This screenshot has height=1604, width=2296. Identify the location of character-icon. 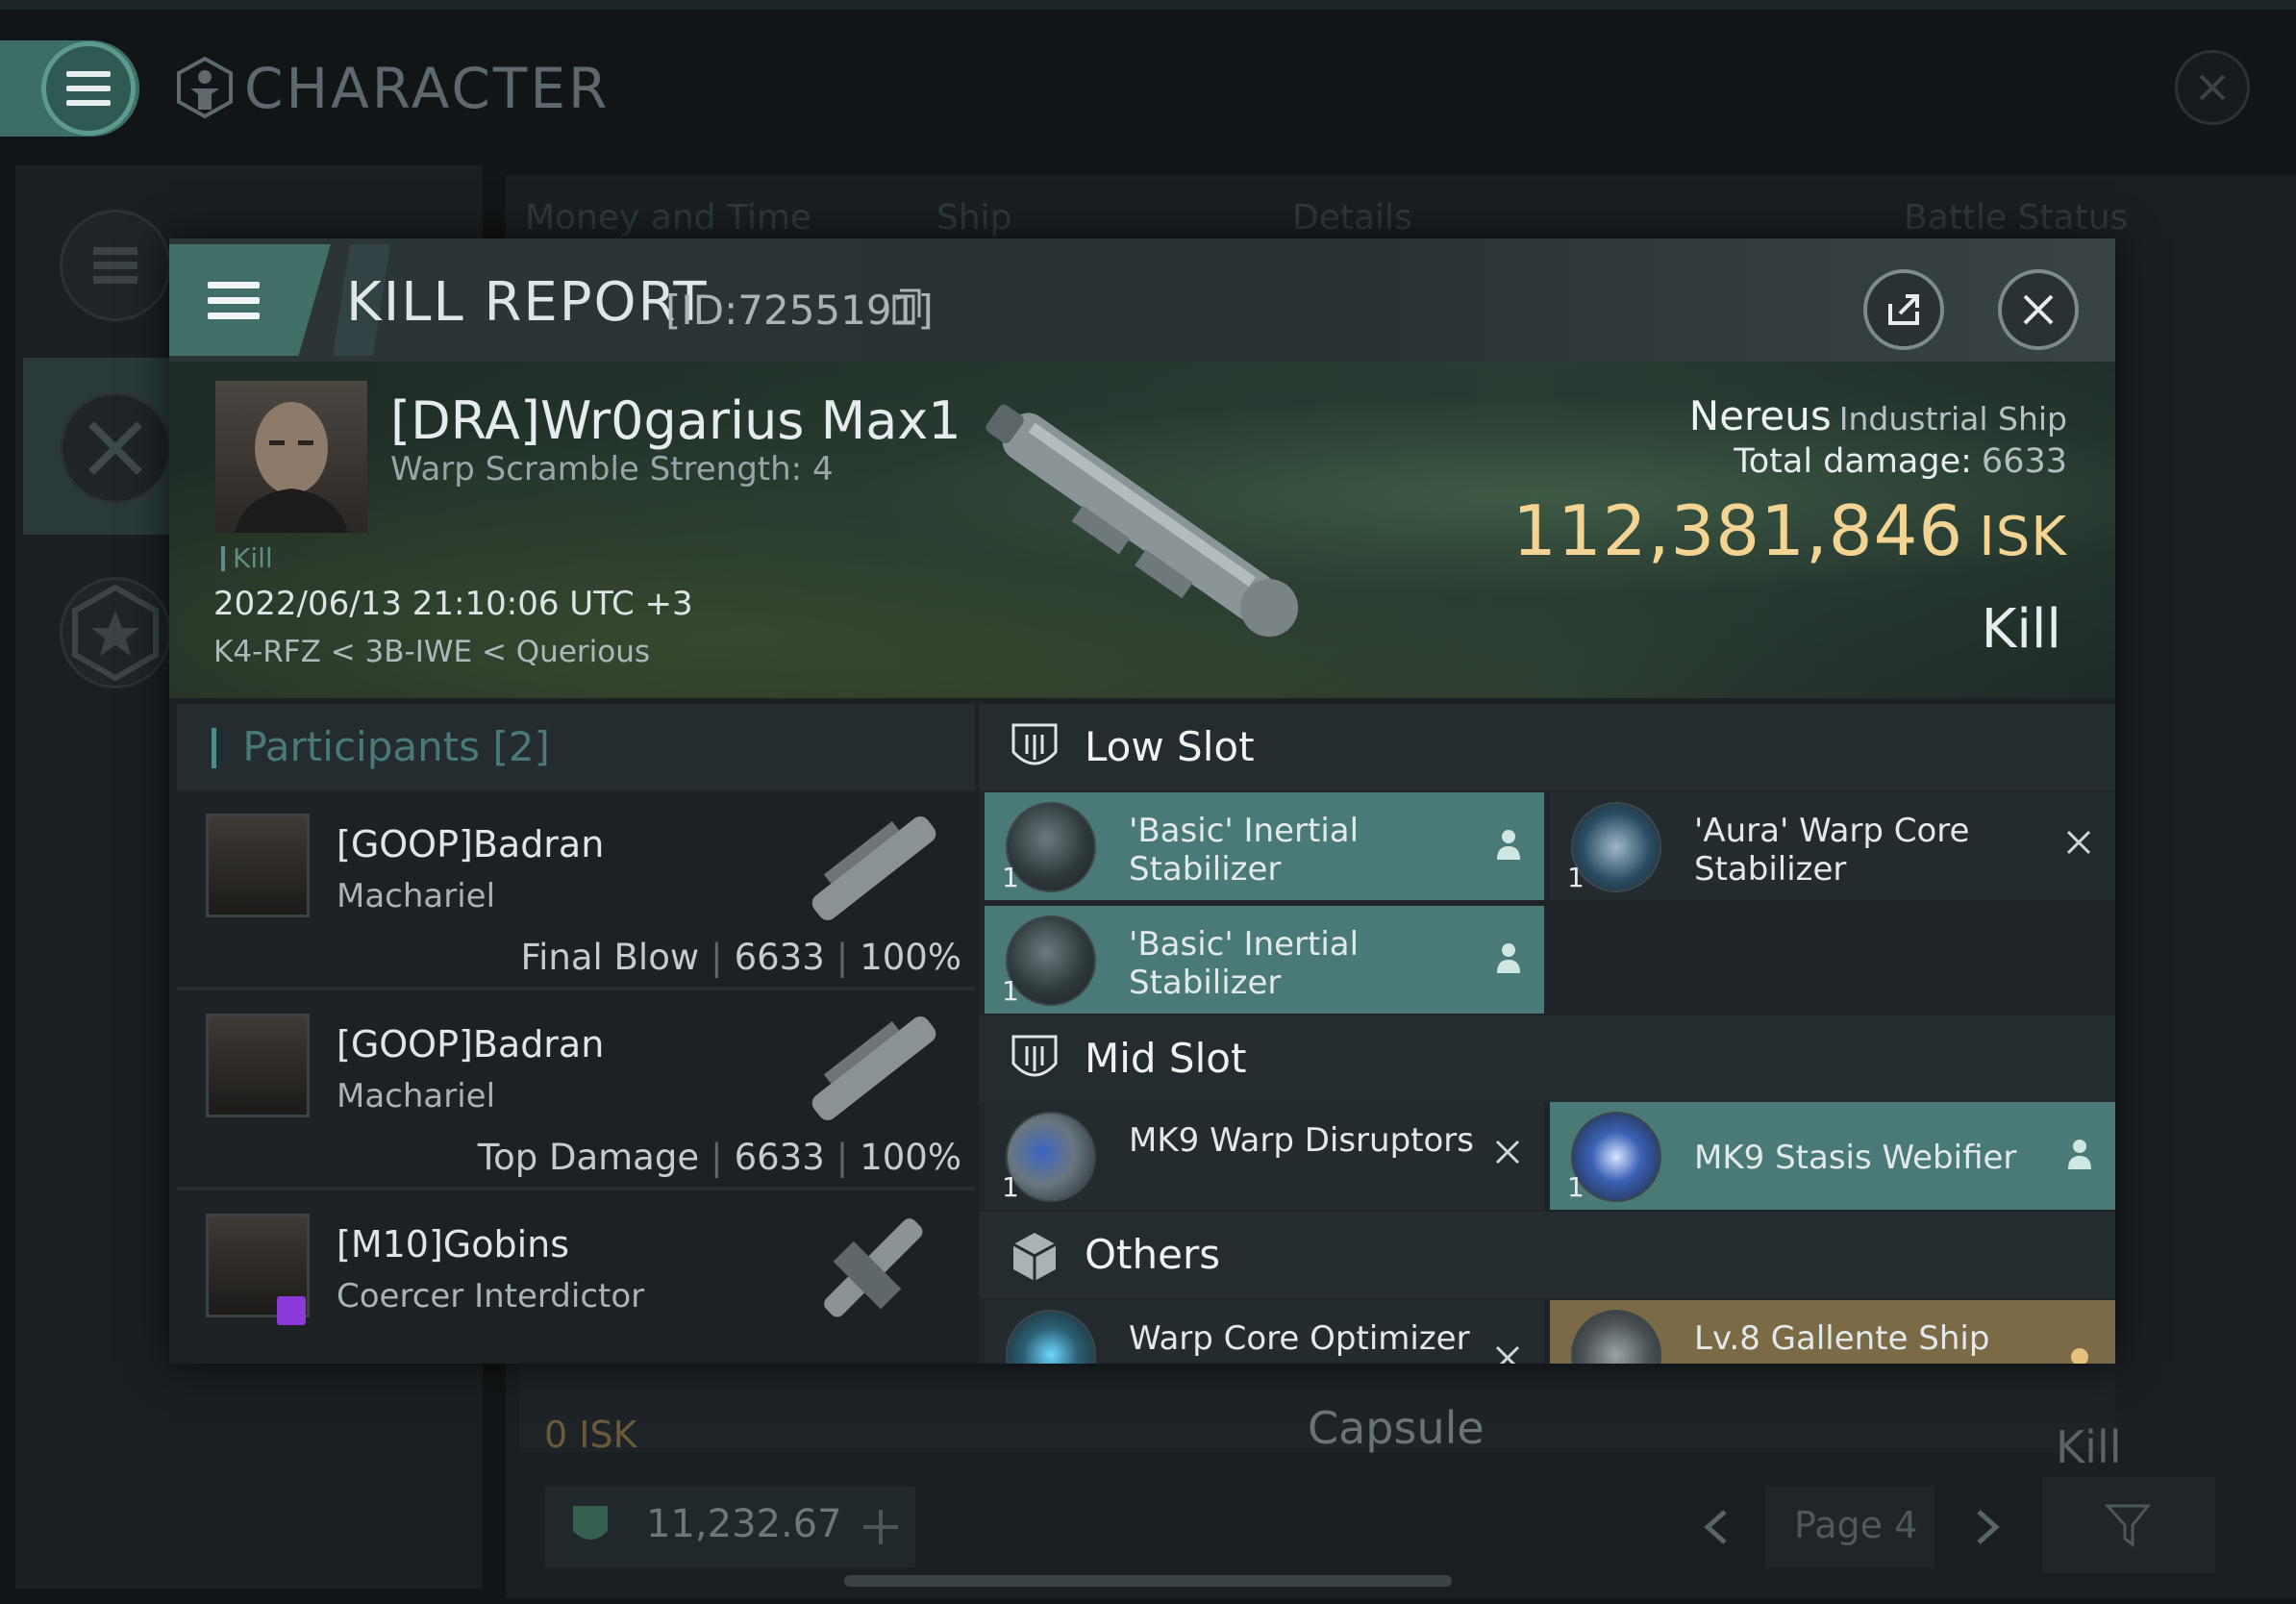
(205, 87).